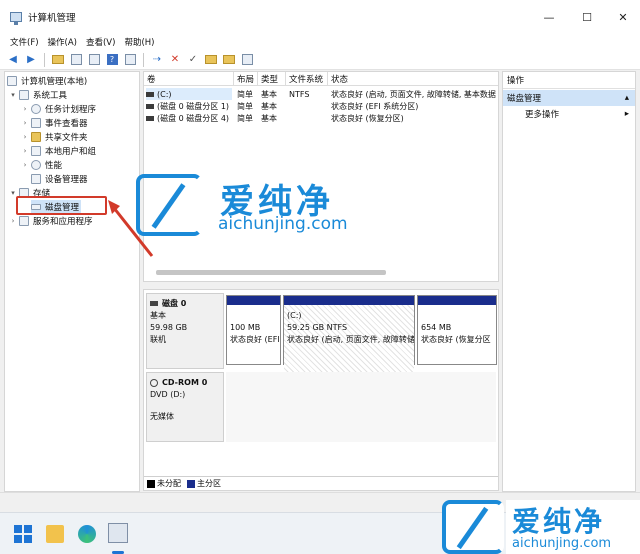 Image resolution: width=640 pixels, height=554 pixels. I want to click on menu-action: 操作(A), so click(62, 42).